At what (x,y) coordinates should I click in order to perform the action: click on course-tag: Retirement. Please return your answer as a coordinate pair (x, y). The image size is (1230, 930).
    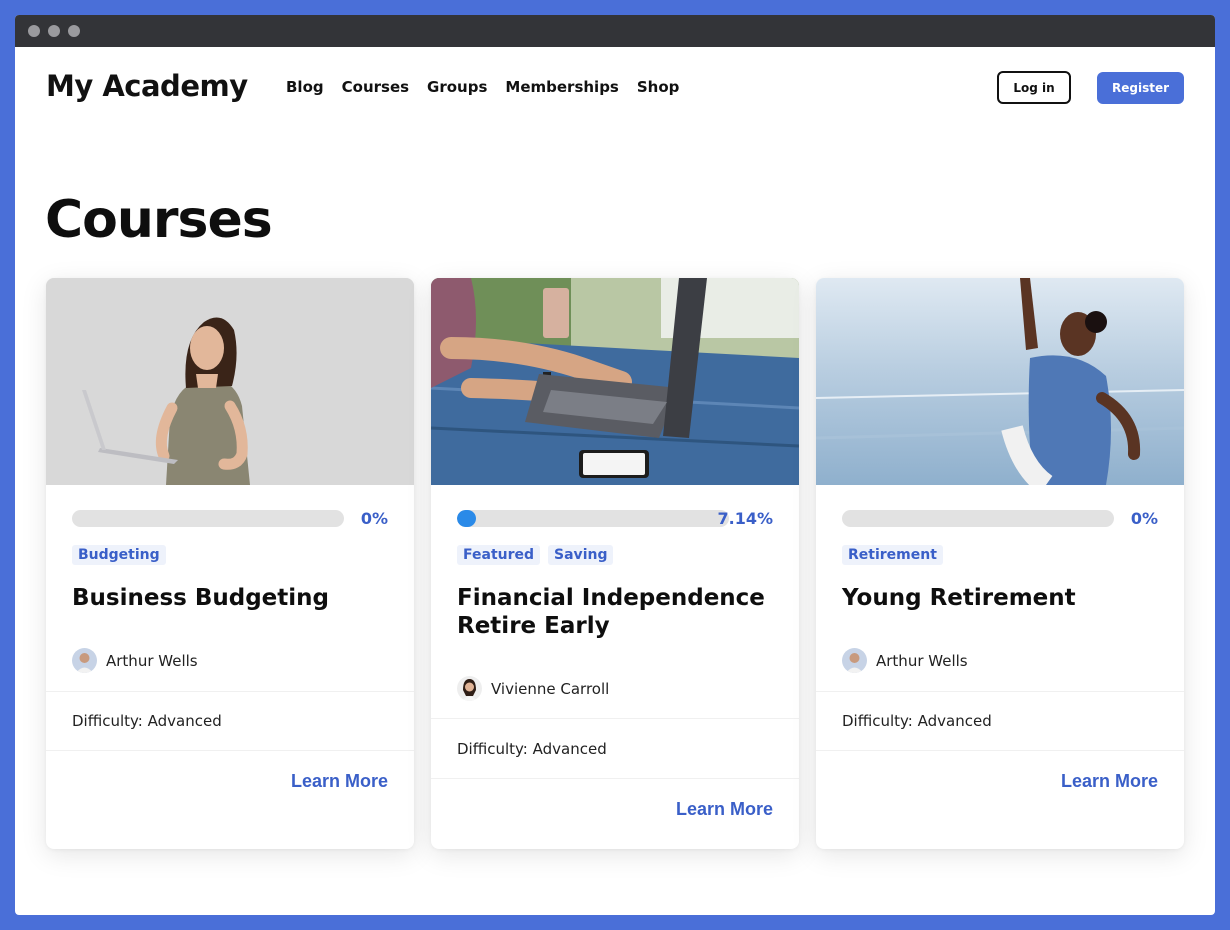
    Looking at the image, I should click on (892, 555).